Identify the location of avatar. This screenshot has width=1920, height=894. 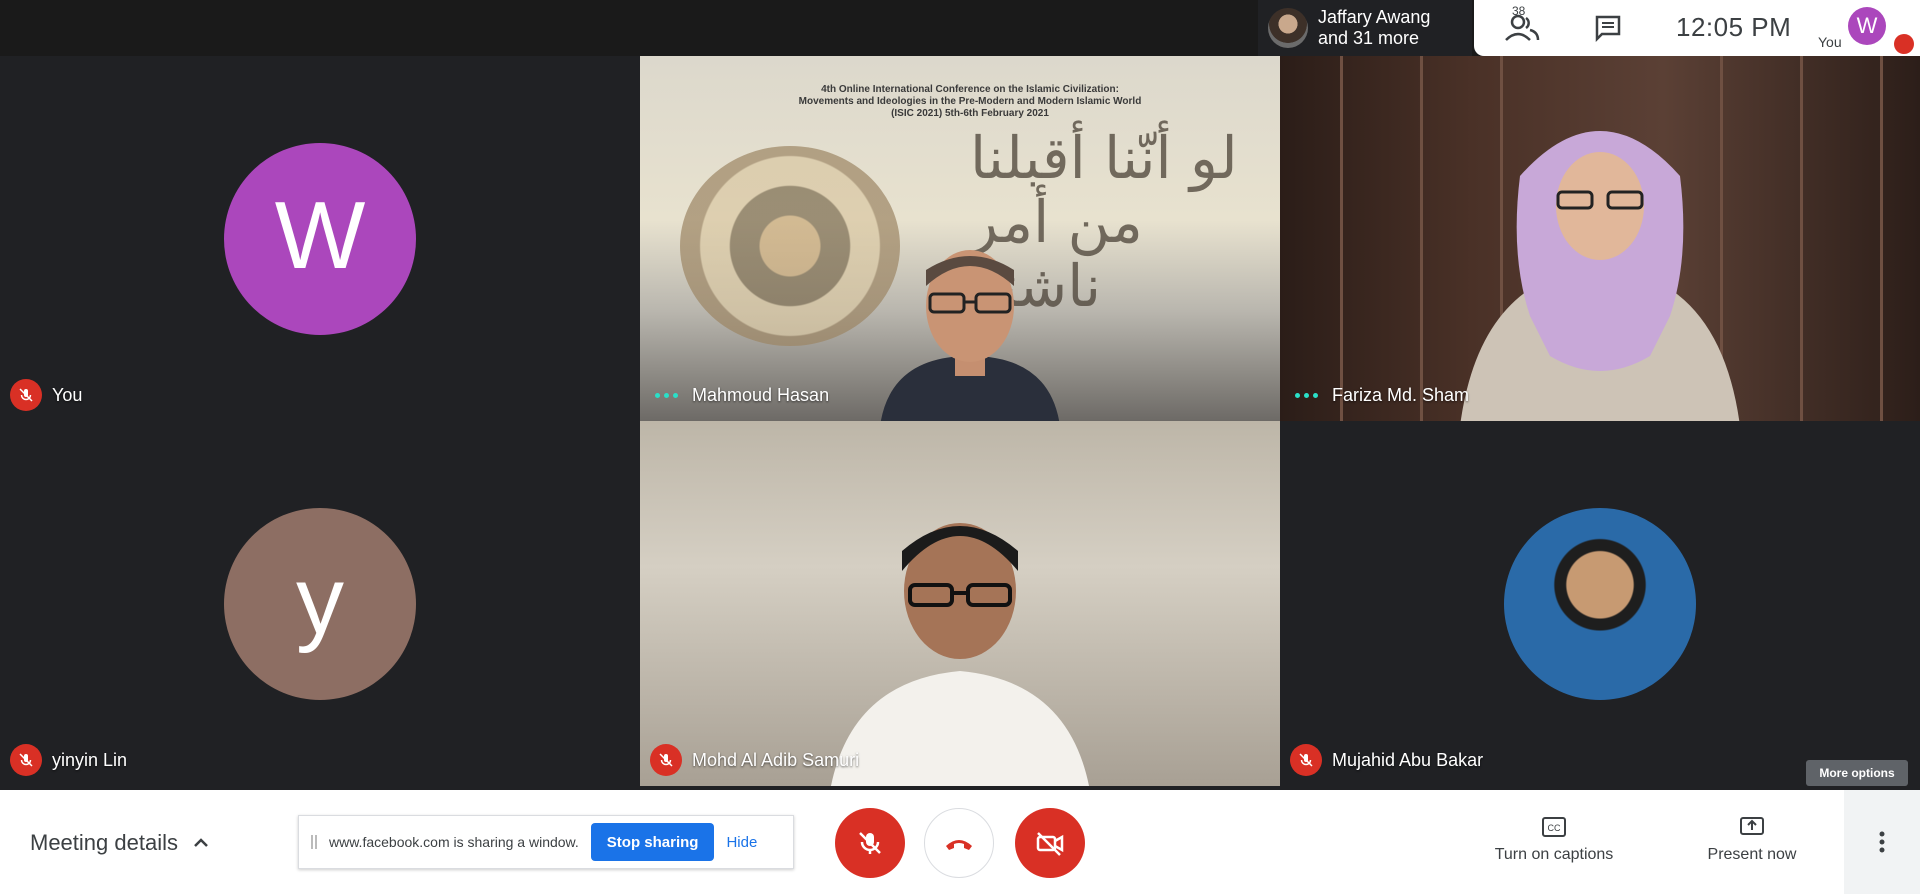
(1600, 604).